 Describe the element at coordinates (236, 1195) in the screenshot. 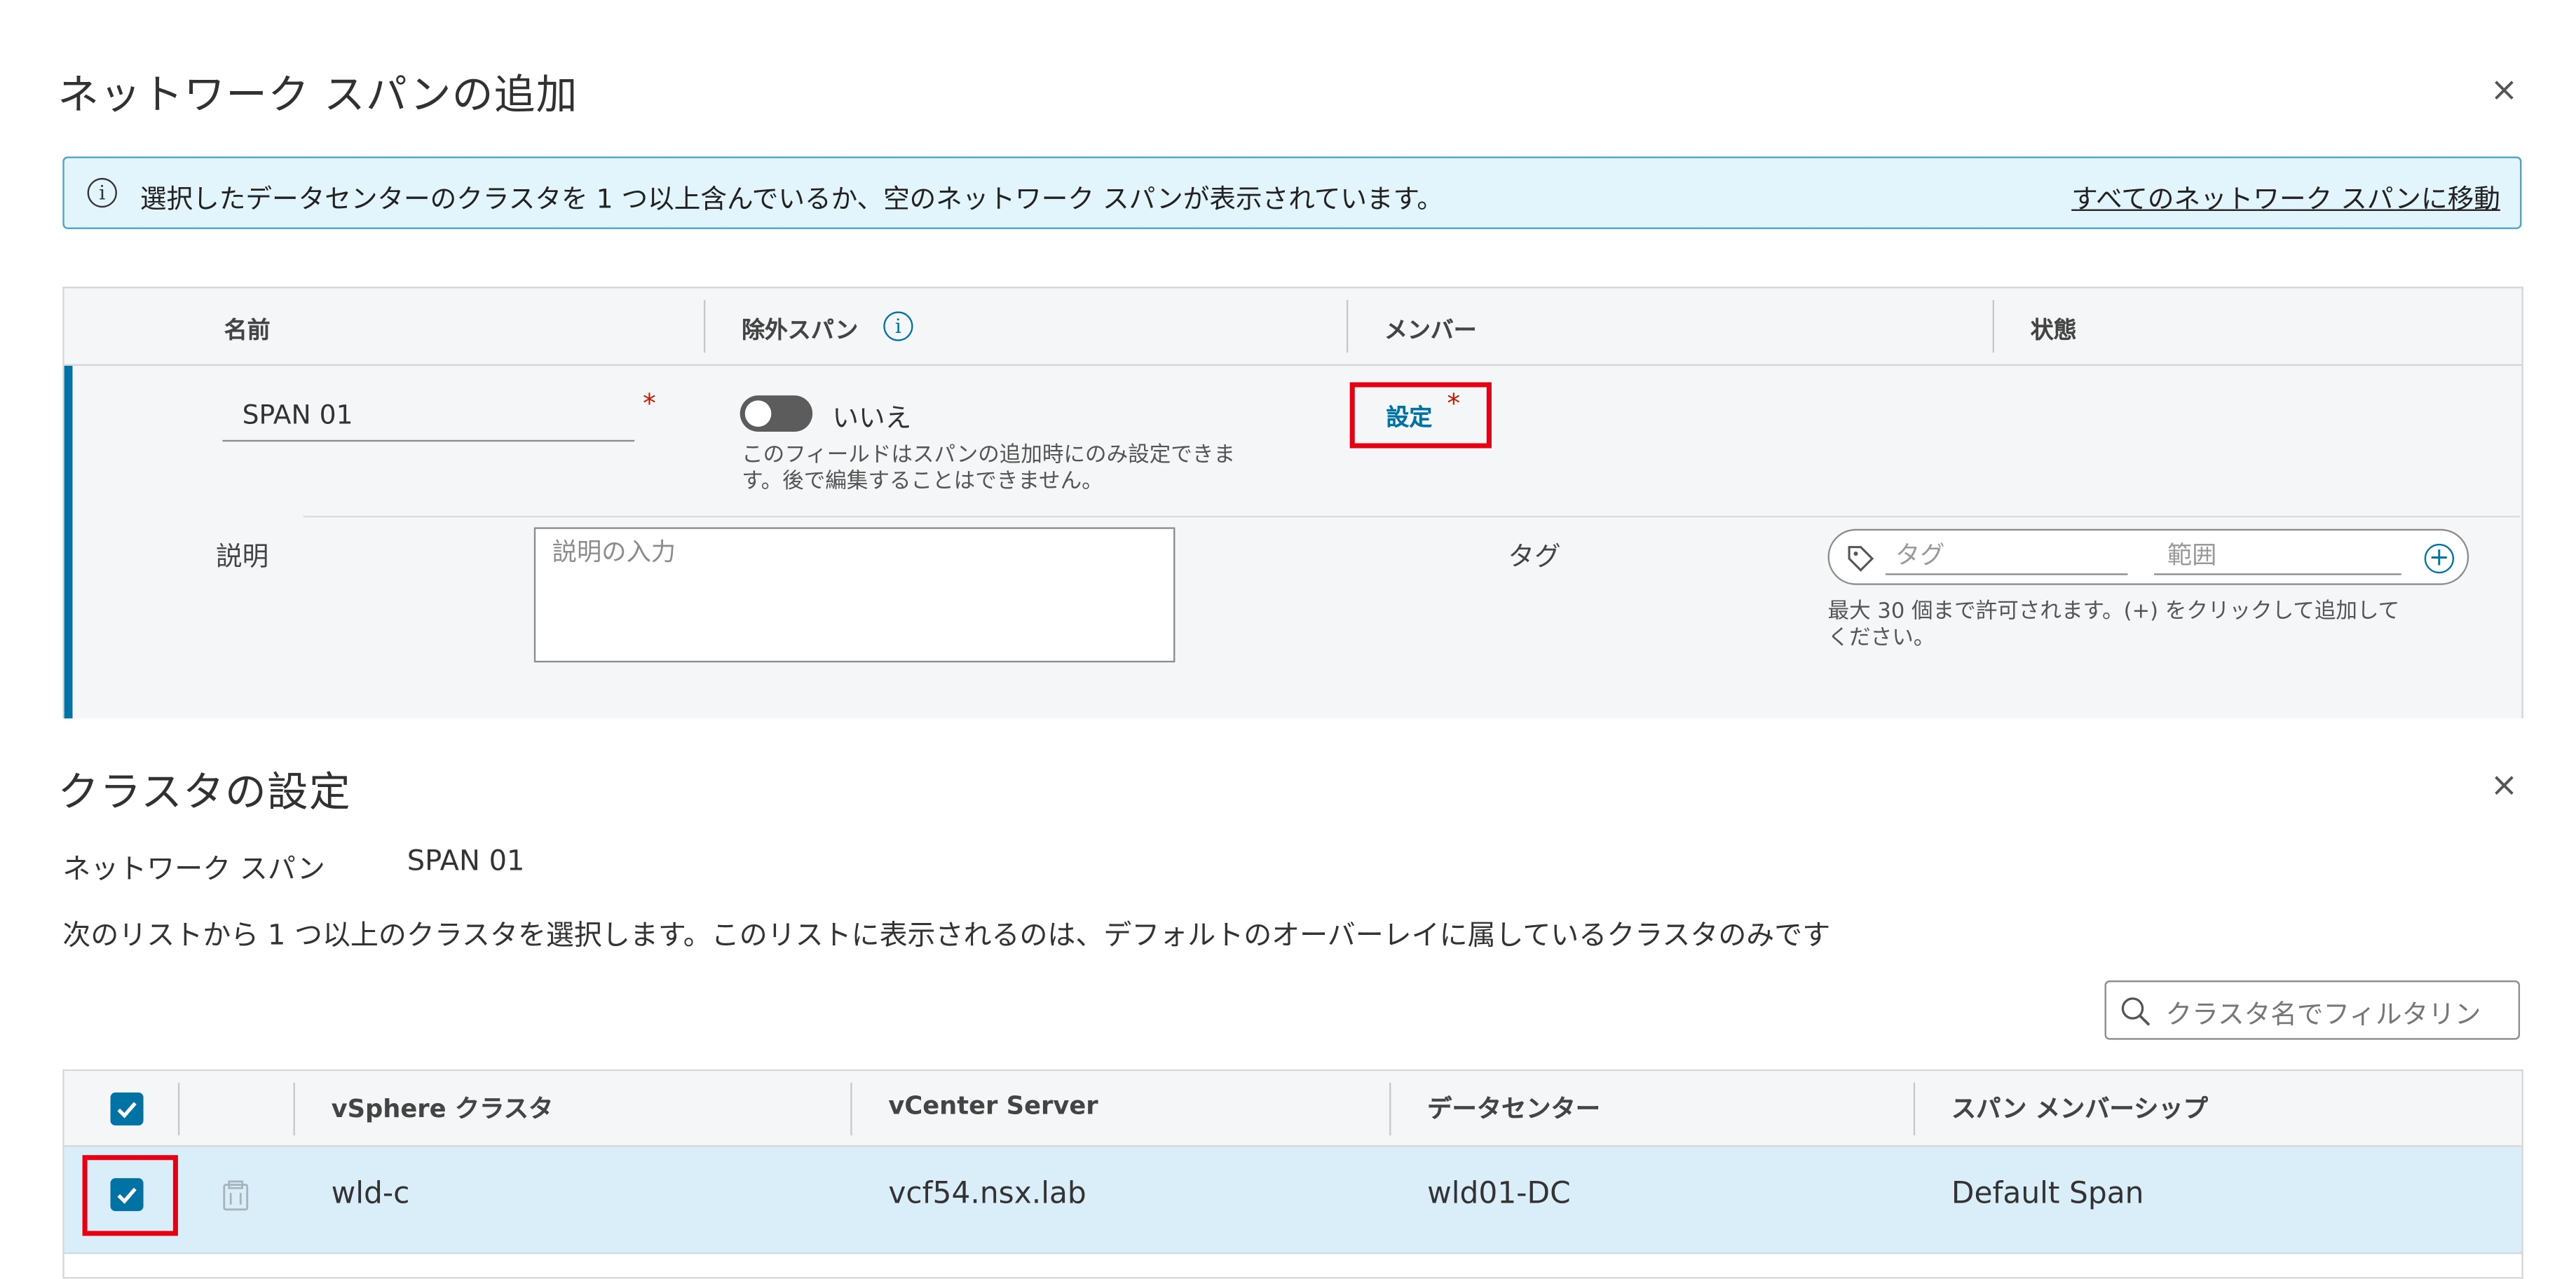

I see `cluster-icon` at that location.